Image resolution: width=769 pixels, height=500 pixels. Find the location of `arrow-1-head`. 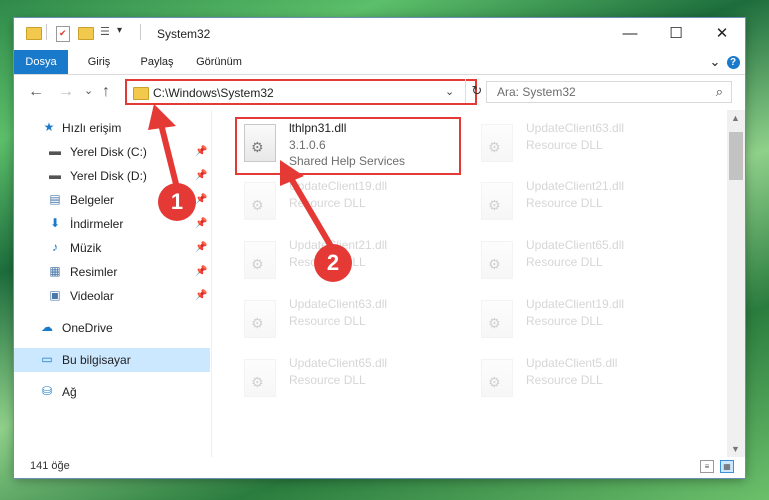

arrow-1-head is located at coordinates (162, 117).